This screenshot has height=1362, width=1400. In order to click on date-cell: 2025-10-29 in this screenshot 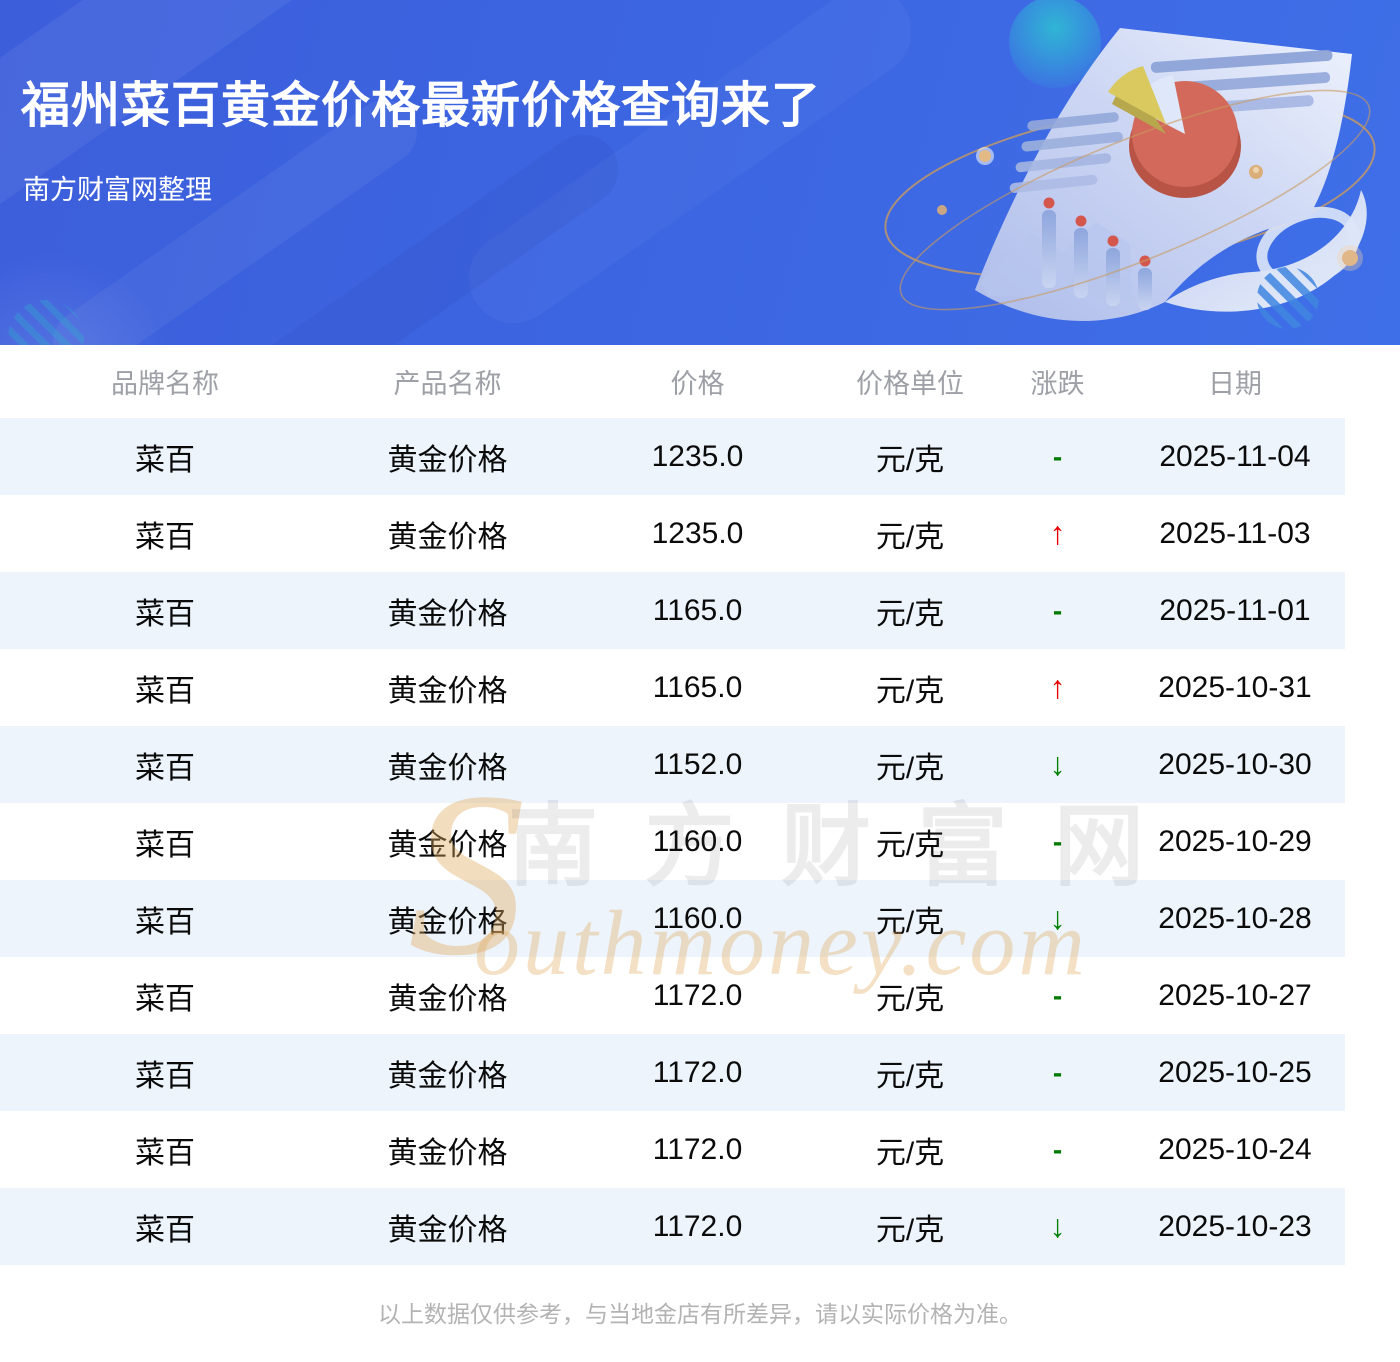, I will do `click(1235, 841)`.